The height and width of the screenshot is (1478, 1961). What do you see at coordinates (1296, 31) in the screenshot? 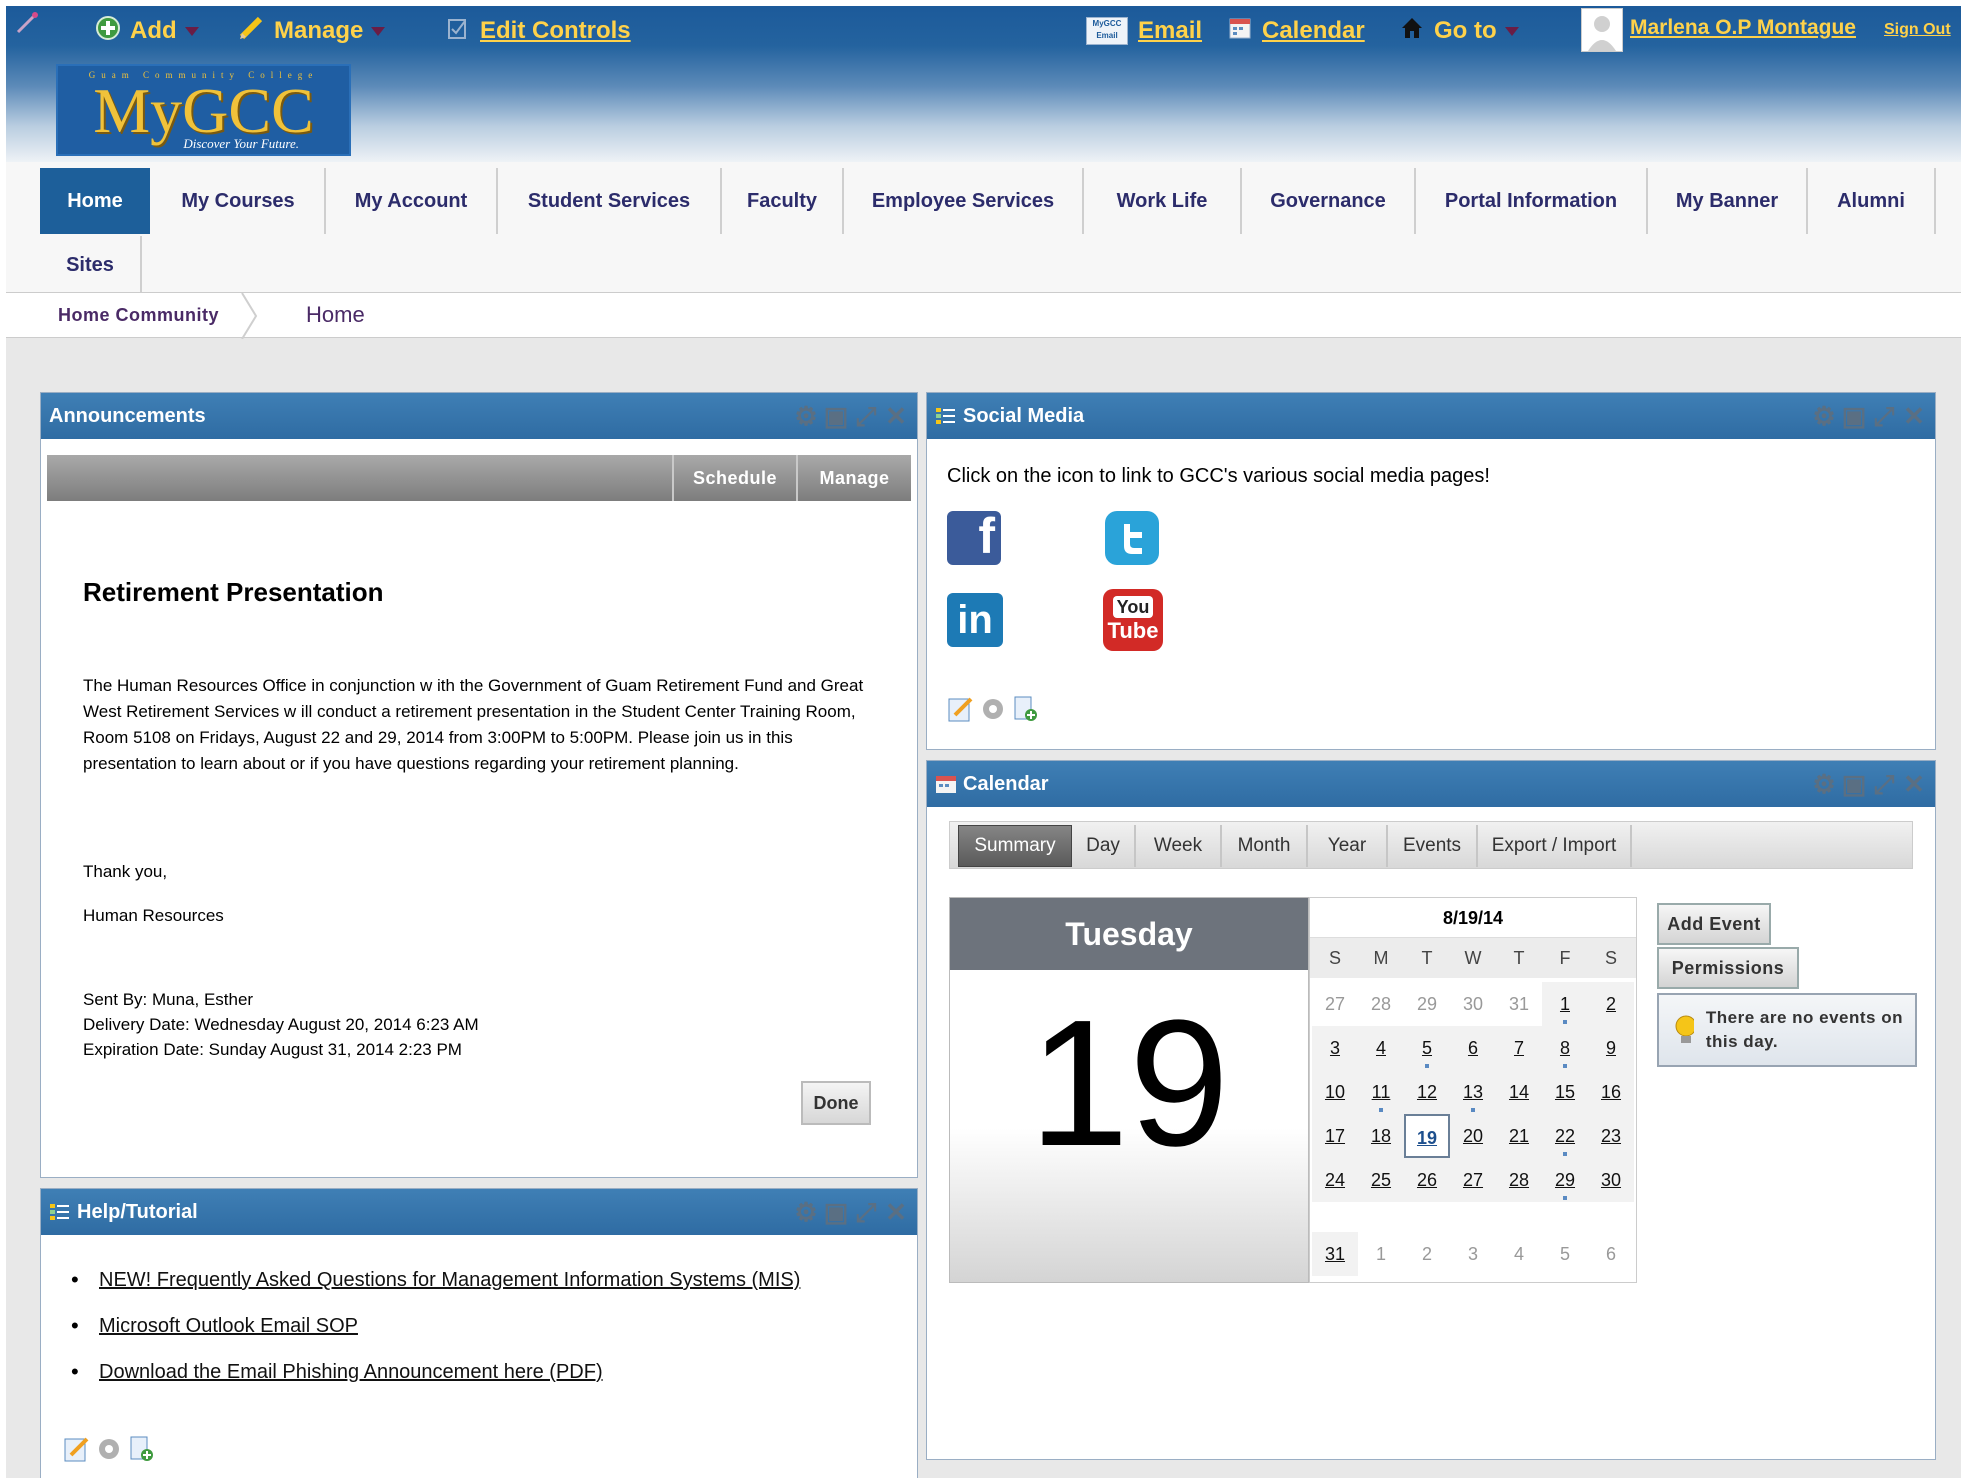
I see `calendar-link: Calendar` at bounding box center [1296, 31].